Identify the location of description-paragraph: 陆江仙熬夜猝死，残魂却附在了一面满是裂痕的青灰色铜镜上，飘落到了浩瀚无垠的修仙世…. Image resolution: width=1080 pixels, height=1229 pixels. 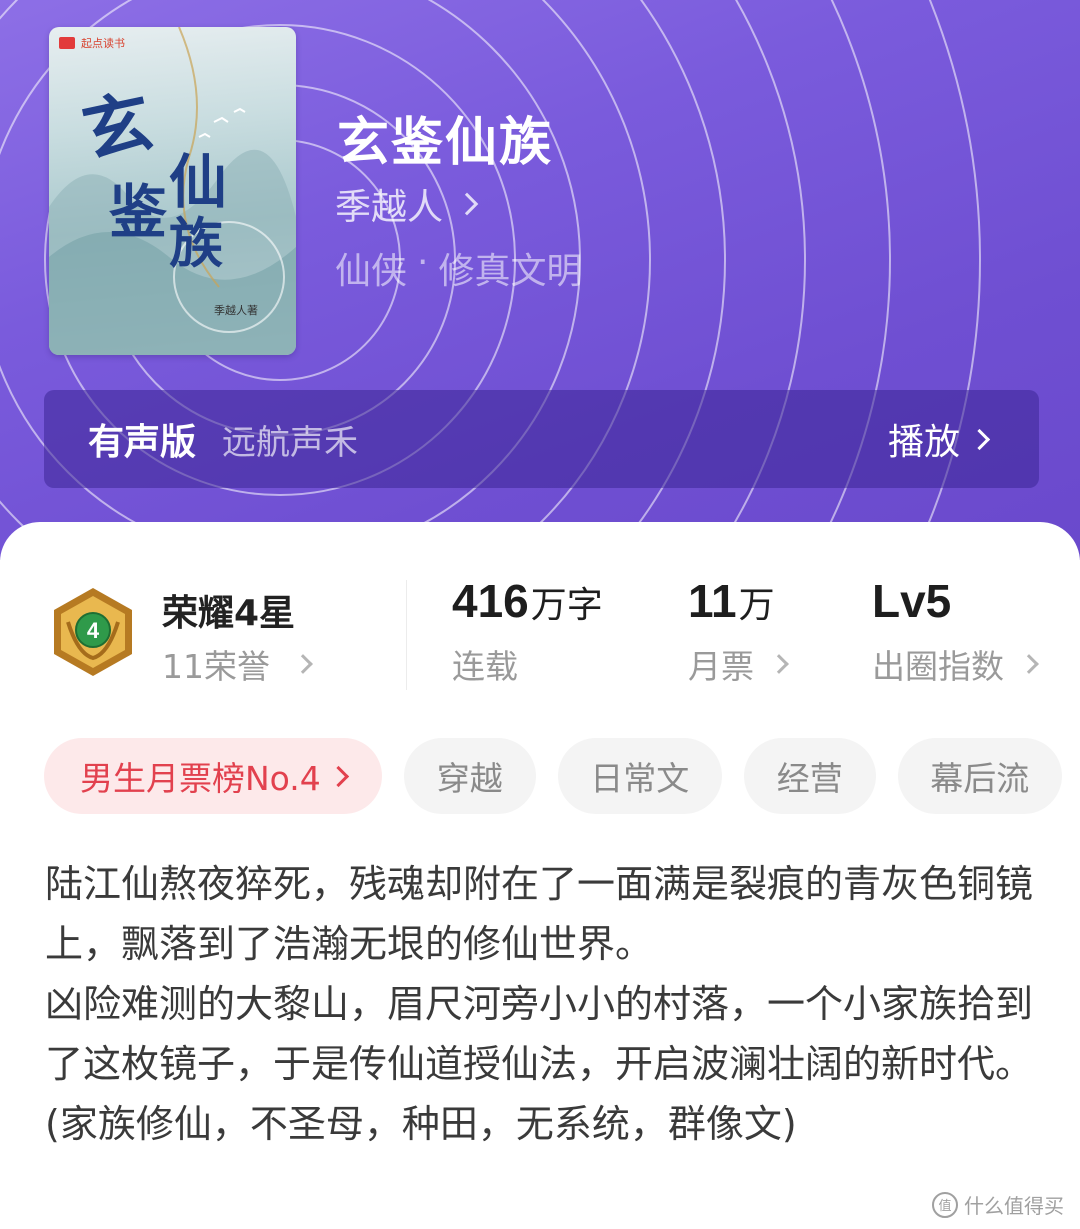
(539, 914).